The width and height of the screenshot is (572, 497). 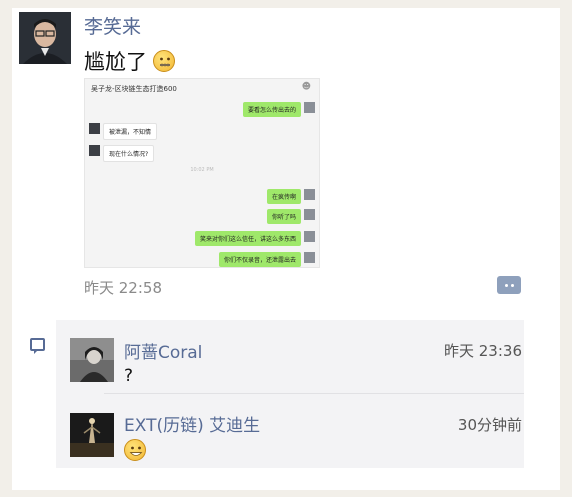 What do you see at coordinates (509, 285) in the screenshot?
I see `more-dots-icon` at bounding box center [509, 285].